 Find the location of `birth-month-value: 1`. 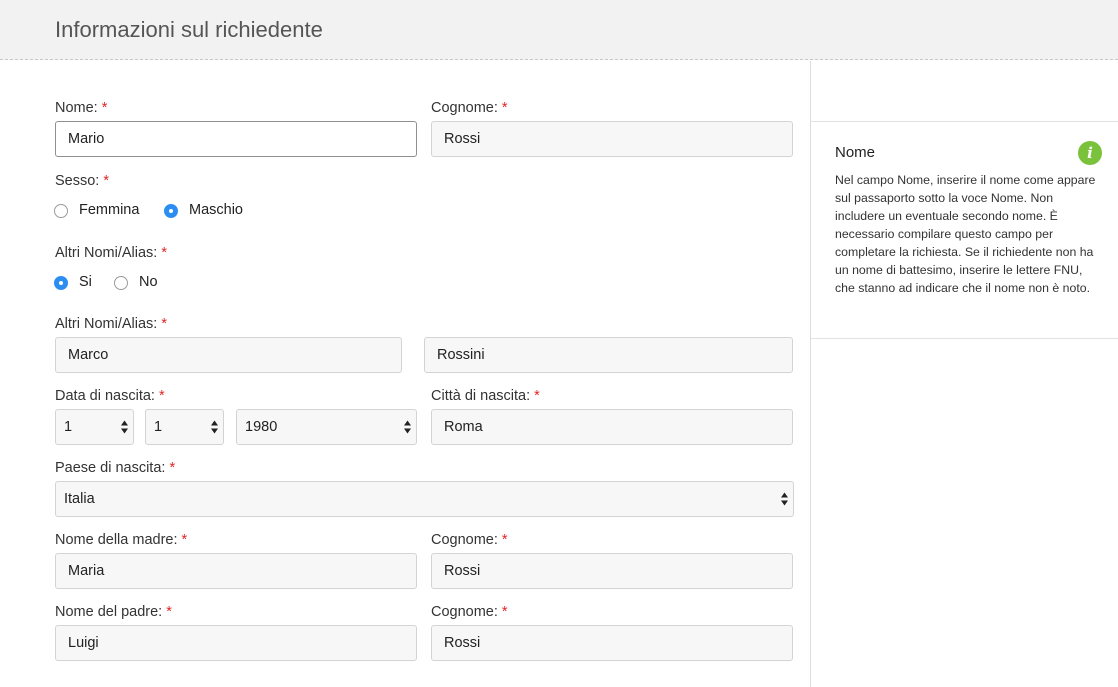

birth-month-value: 1 is located at coordinates (158, 427).